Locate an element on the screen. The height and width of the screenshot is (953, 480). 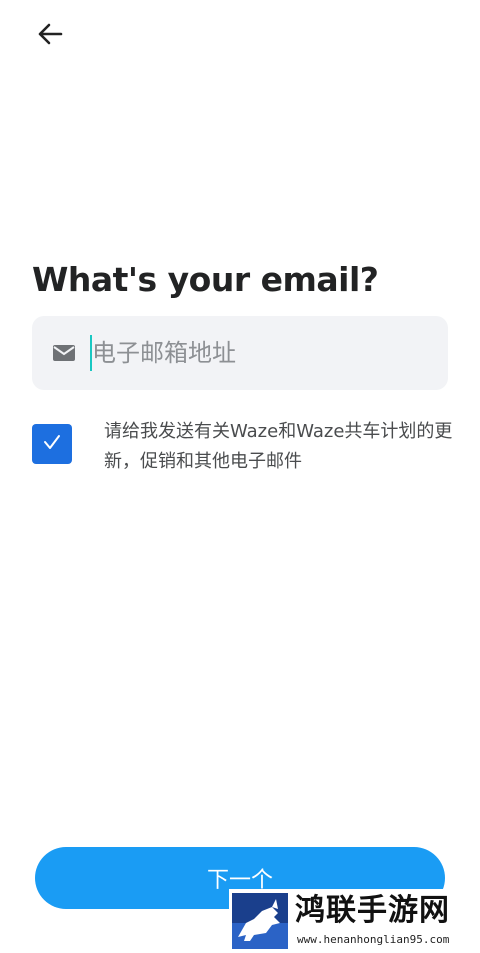
mail-icon is located at coordinates (64, 353).